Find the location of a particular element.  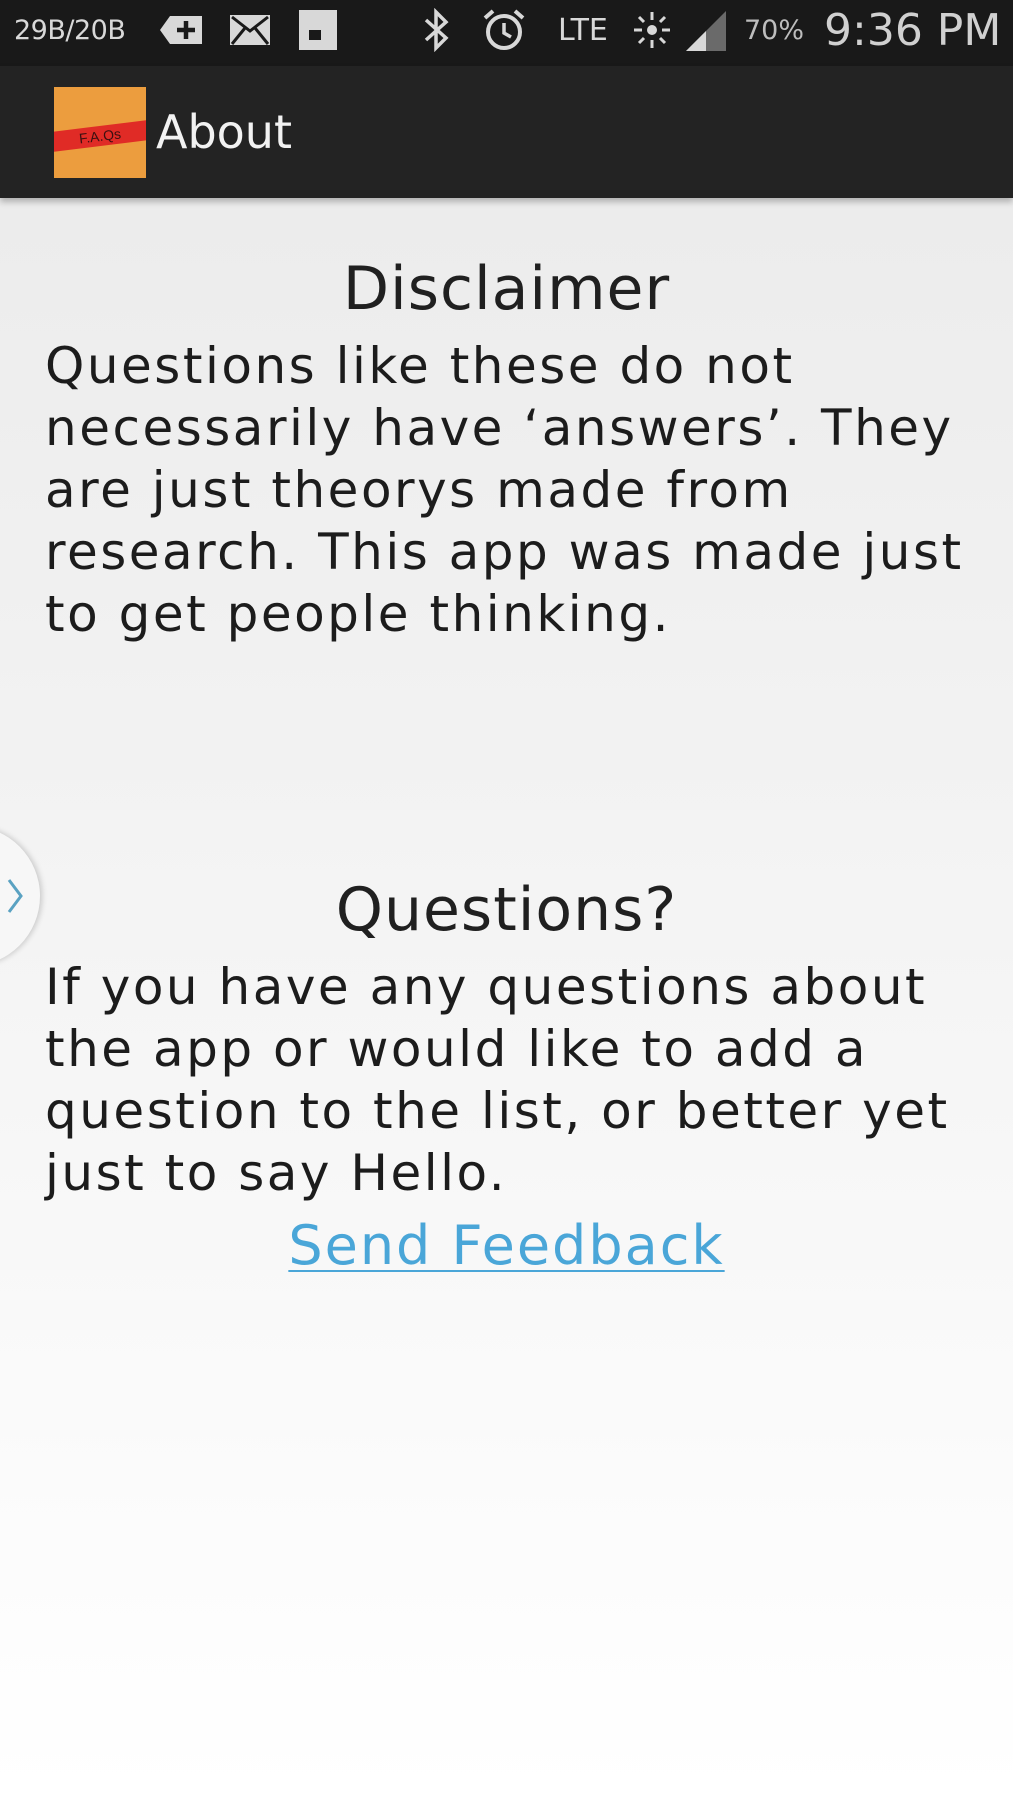

network-type-text: LTE is located at coordinates (583, 30).